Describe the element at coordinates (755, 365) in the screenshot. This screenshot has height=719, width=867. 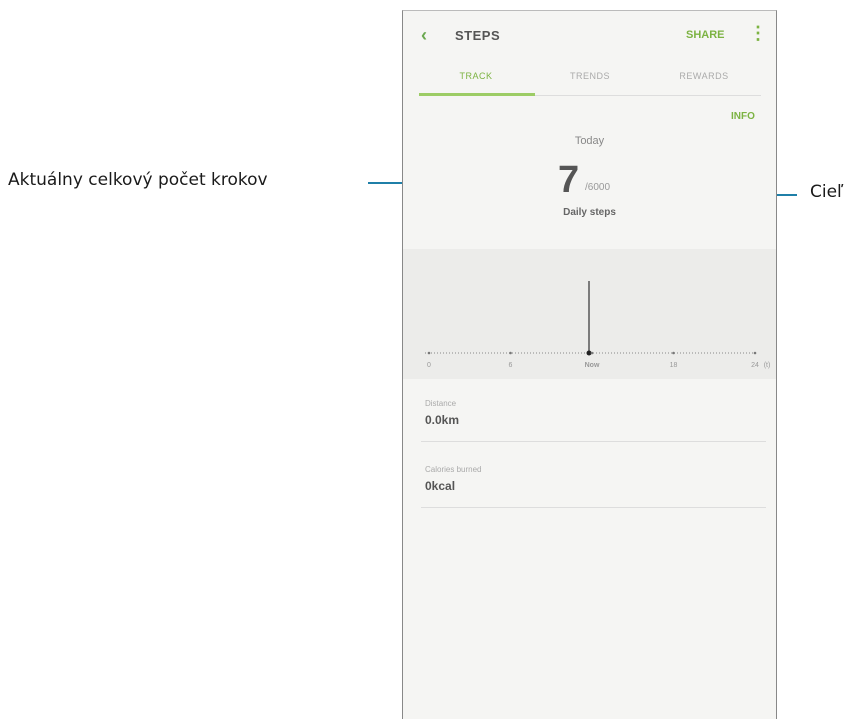
I see `timeline-tick-label: 24` at that location.